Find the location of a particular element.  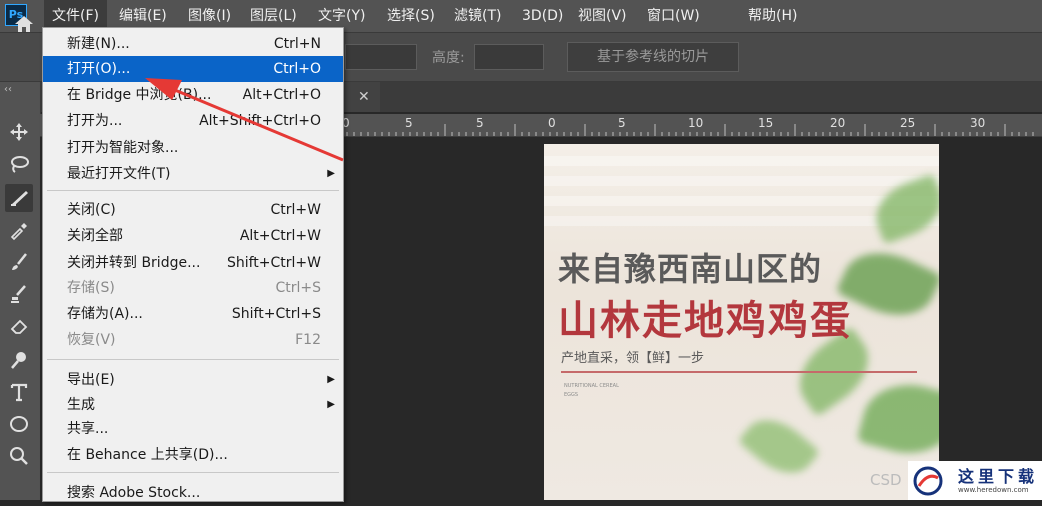

menu-item-save-as: 存储为(A)... Shift+Ctrl+S is located at coordinates (193, 314).